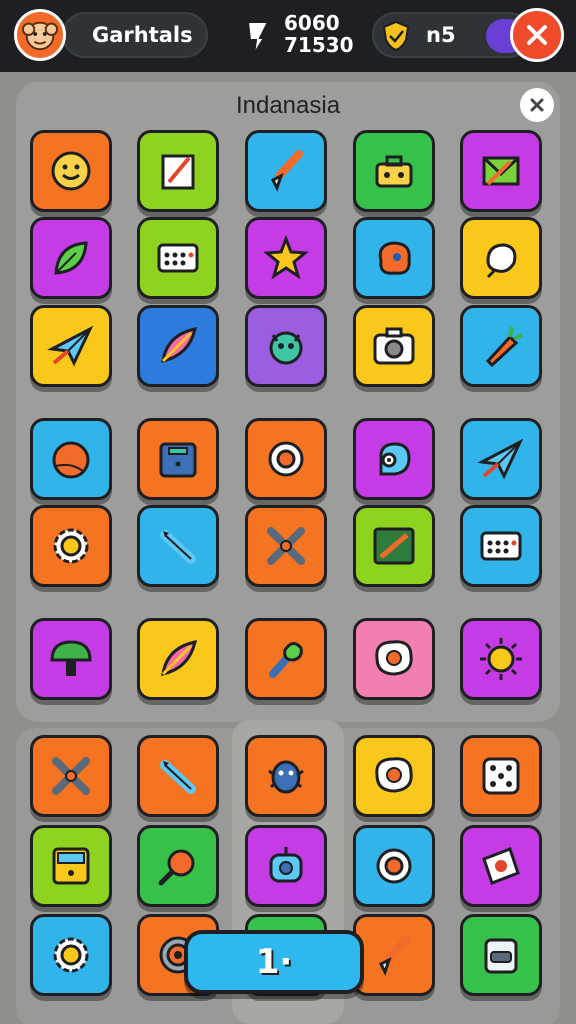 Image resolution: width=576 pixels, height=1024 pixels. I want to click on envelope-icon, so click(501, 171).